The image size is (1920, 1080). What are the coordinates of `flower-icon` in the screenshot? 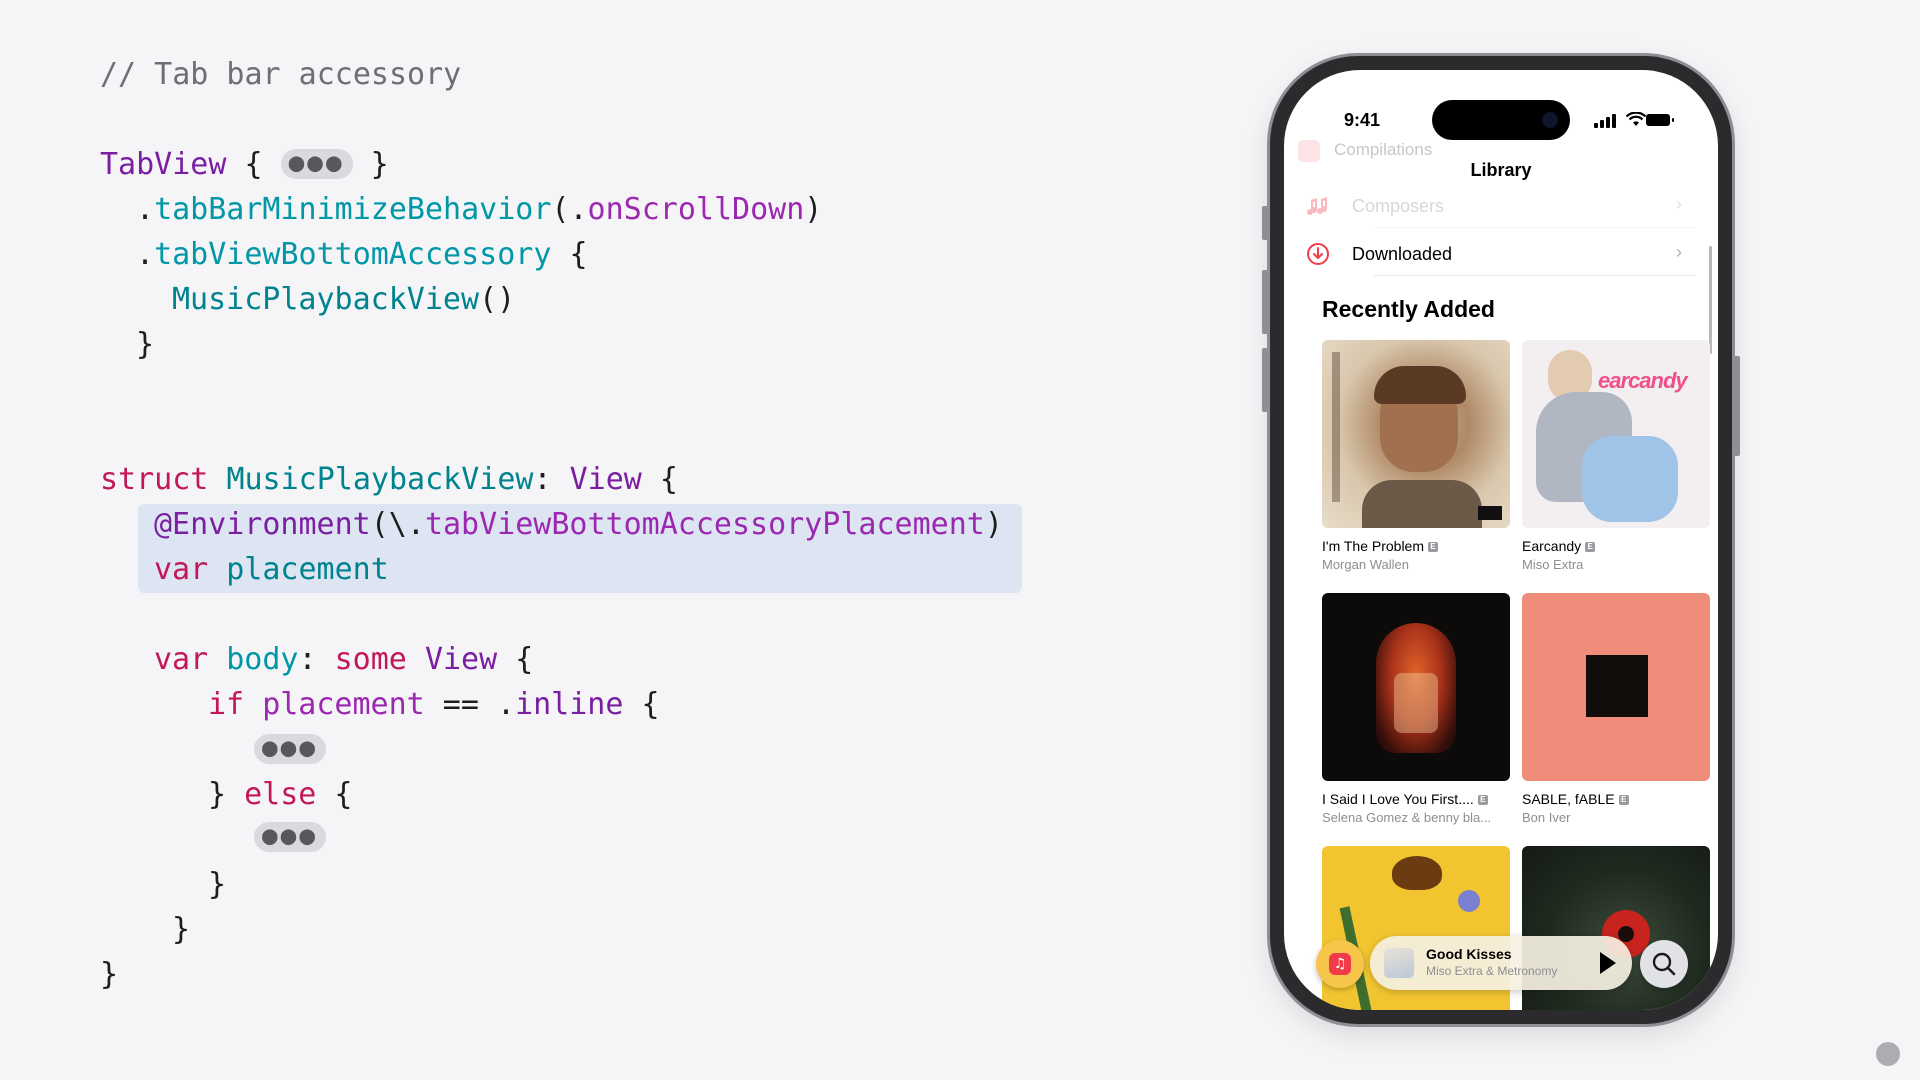 It's located at (1469, 901).